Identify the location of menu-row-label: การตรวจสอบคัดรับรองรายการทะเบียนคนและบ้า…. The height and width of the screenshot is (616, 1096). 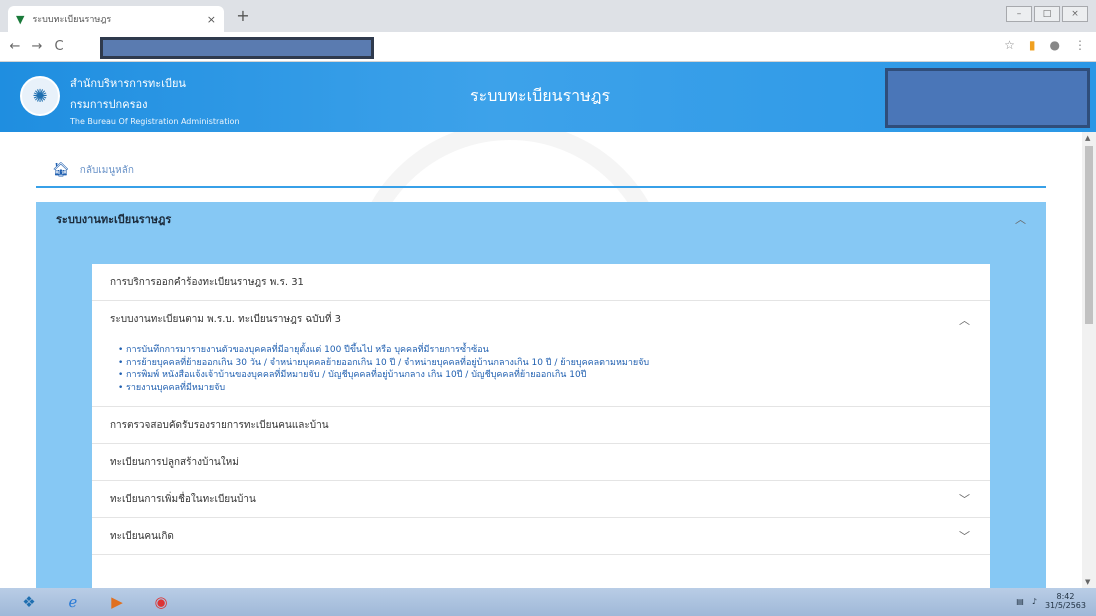
(219, 425).